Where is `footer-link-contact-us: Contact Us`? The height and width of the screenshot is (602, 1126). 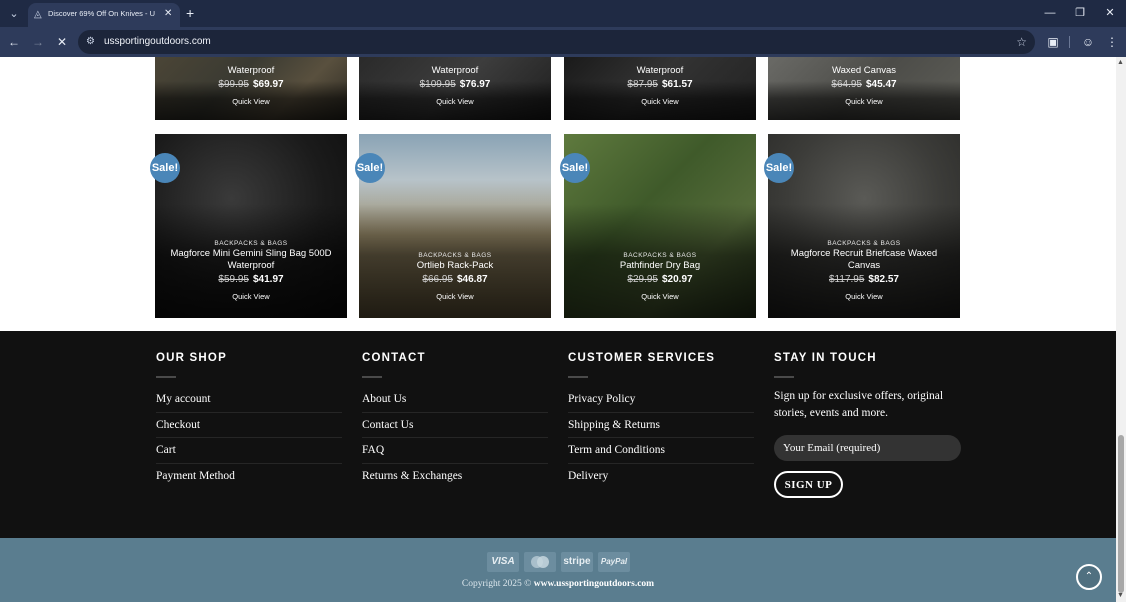 footer-link-contact-us: Contact Us is located at coordinates (455, 425).